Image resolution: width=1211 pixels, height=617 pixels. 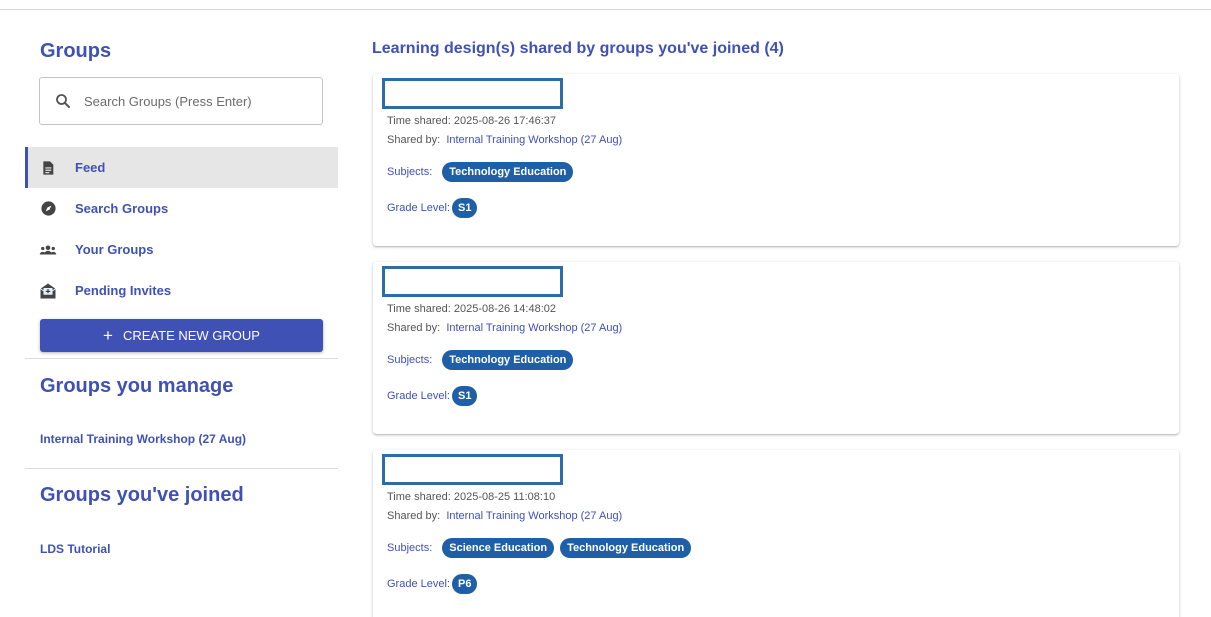 What do you see at coordinates (498, 548) in the screenshot?
I see `subject-chip: Science Education` at bounding box center [498, 548].